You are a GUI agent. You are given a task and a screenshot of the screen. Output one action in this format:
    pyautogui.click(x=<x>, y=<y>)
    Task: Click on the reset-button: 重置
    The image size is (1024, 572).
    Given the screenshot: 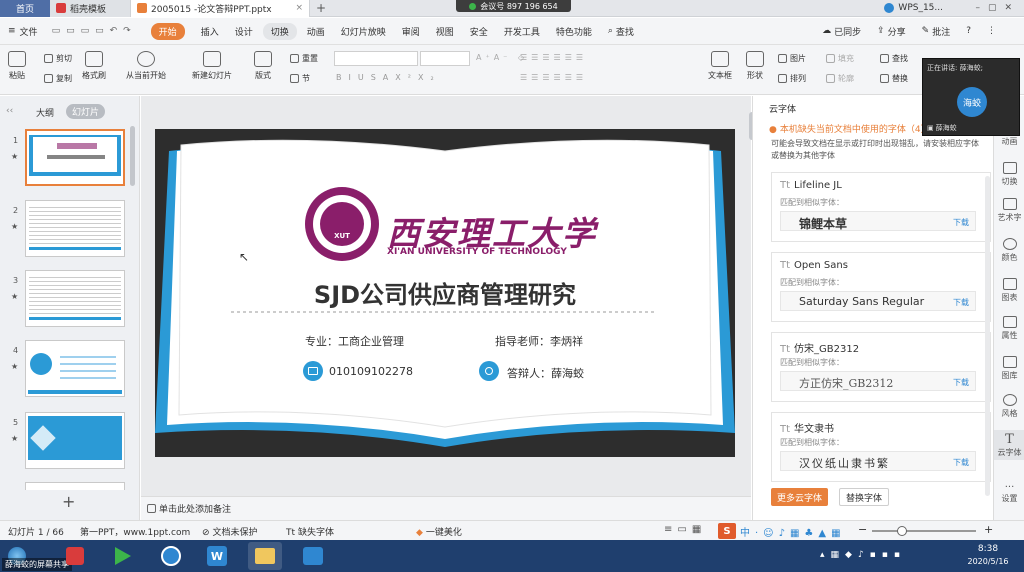 What is the action you would take?
    pyautogui.click(x=304, y=58)
    